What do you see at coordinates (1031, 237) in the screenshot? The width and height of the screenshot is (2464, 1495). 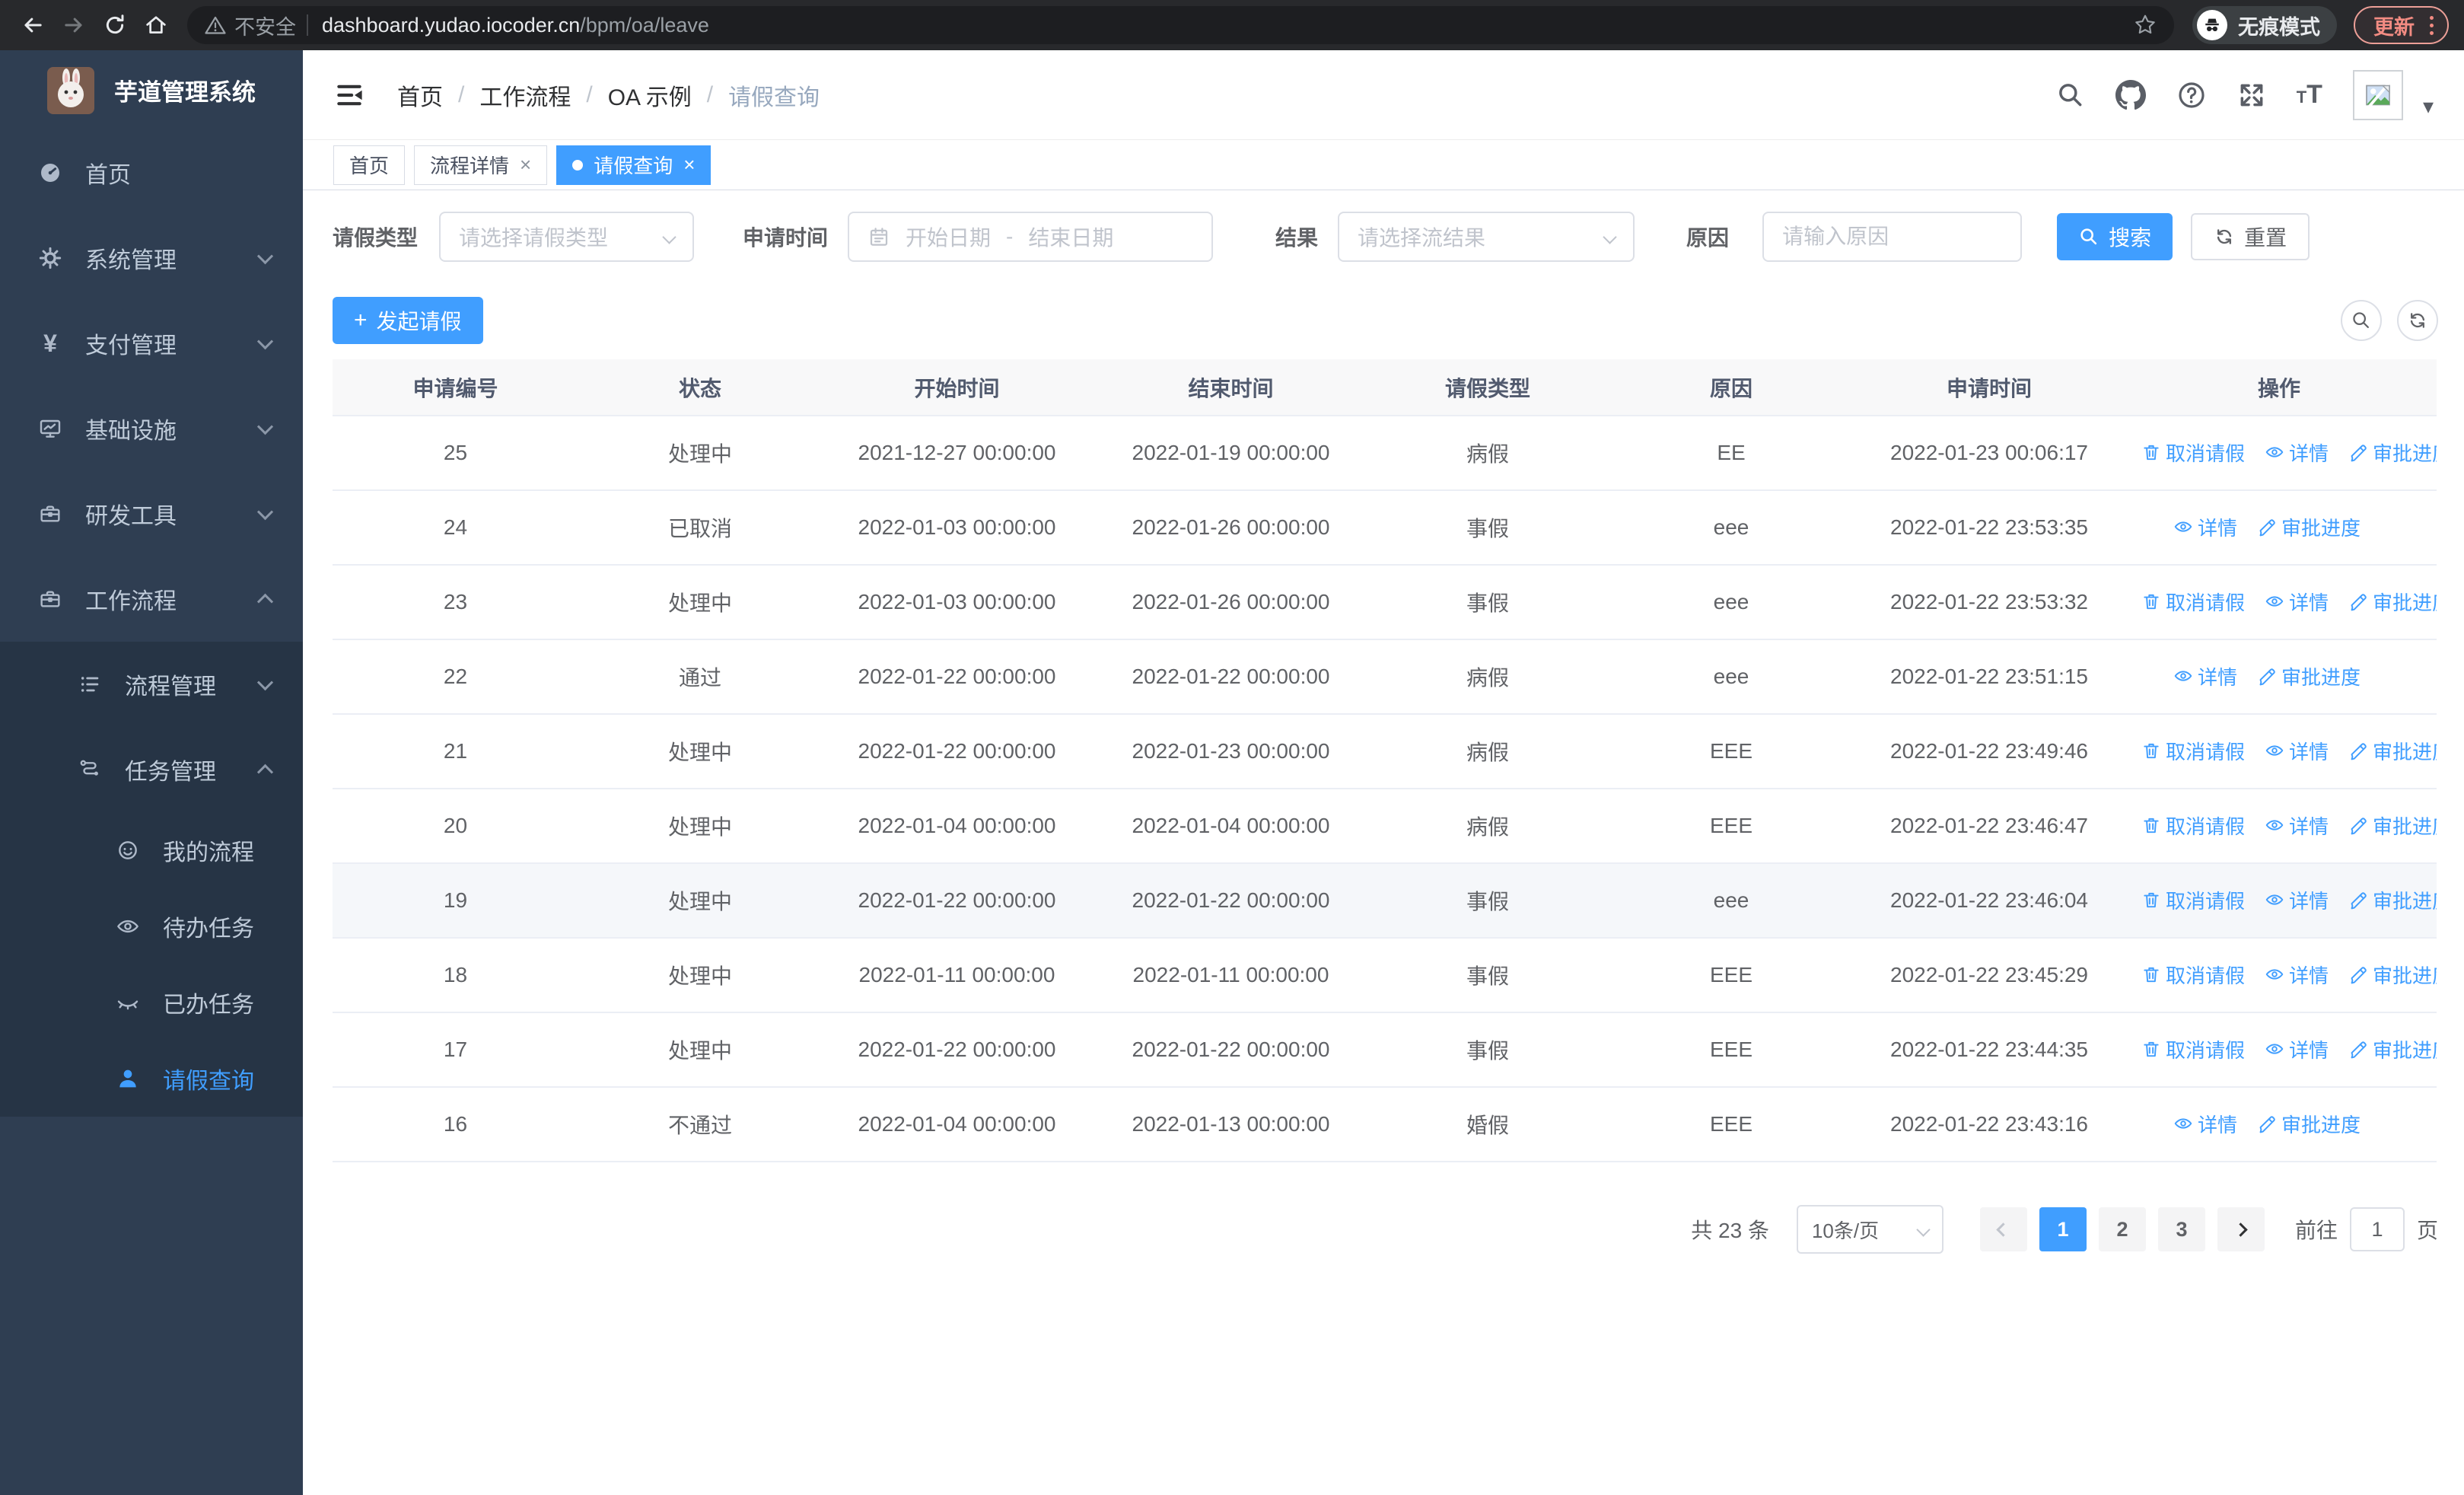 I see `apply-time-range-picker: 开始日期 - 结束日期` at bounding box center [1031, 237].